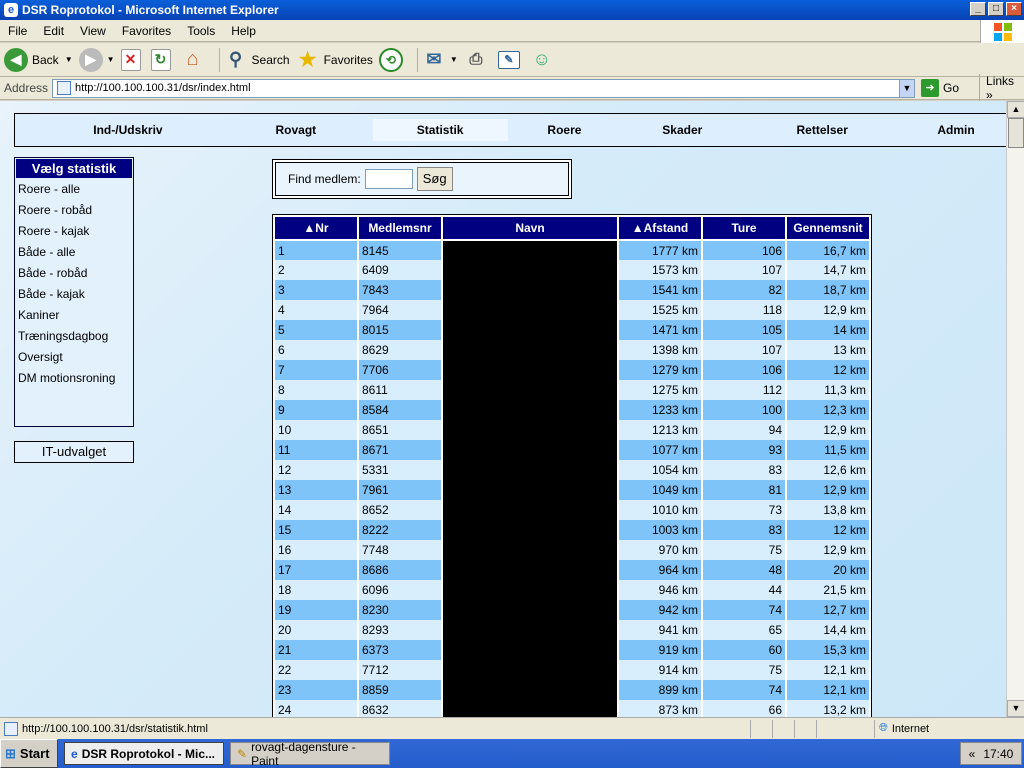  Describe the element at coordinates (996, 9) in the screenshot. I see `maximize-button: □` at that location.